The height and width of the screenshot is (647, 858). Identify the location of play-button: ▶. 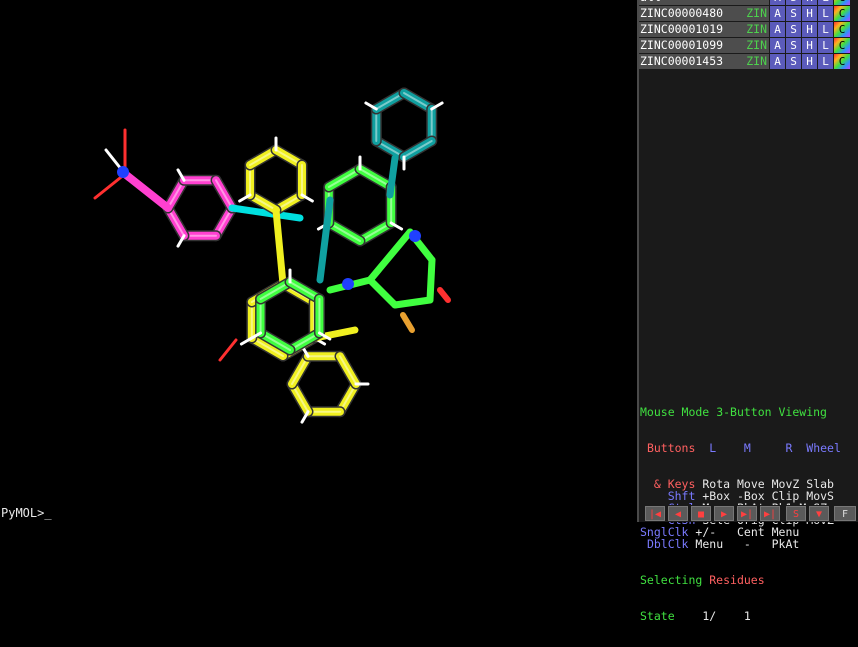
(724, 513).